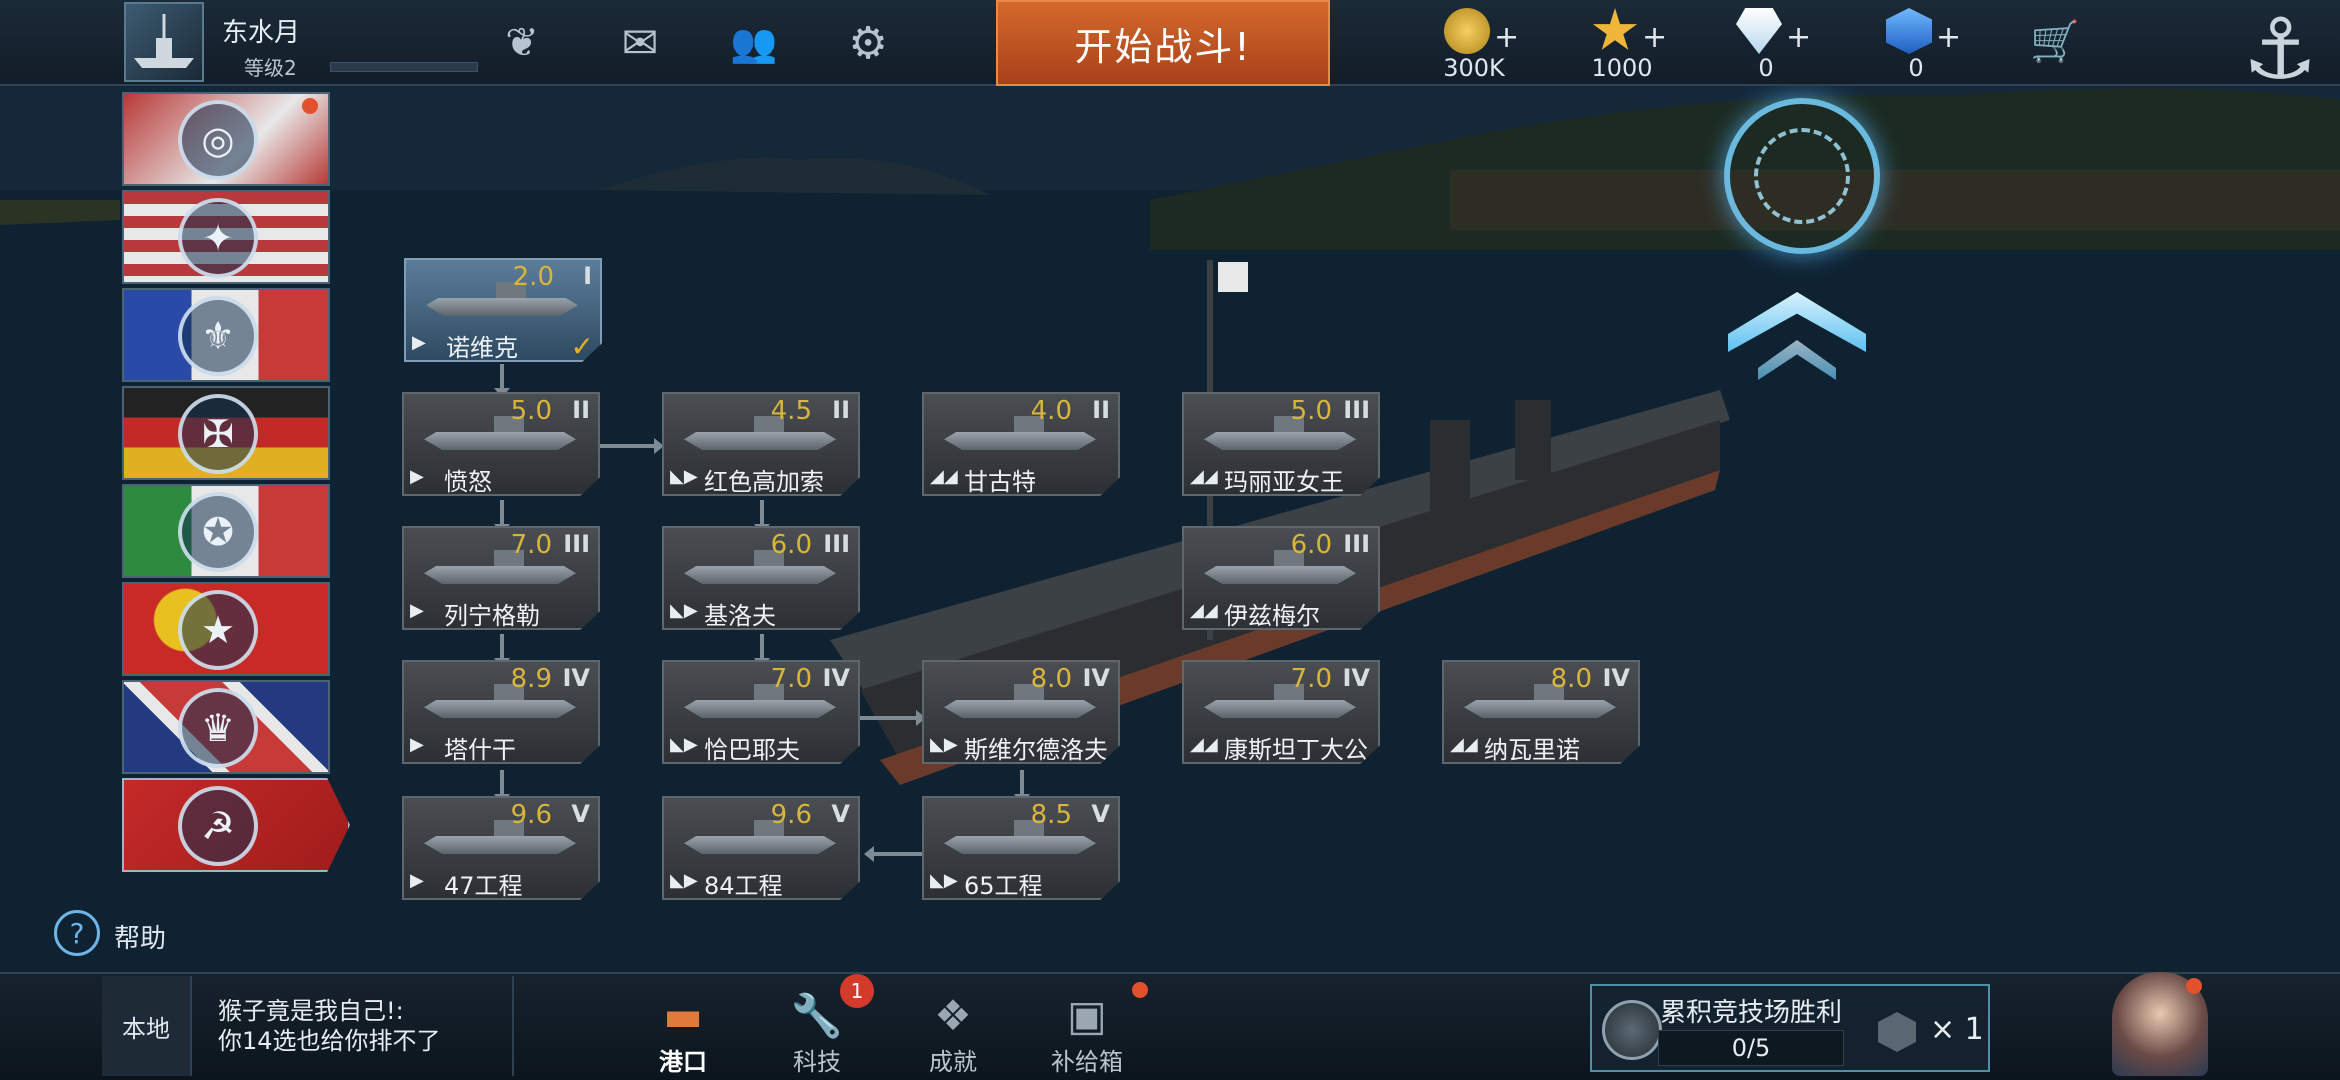  I want to click on nation-tab-usa: ✦, so click(226, 237).